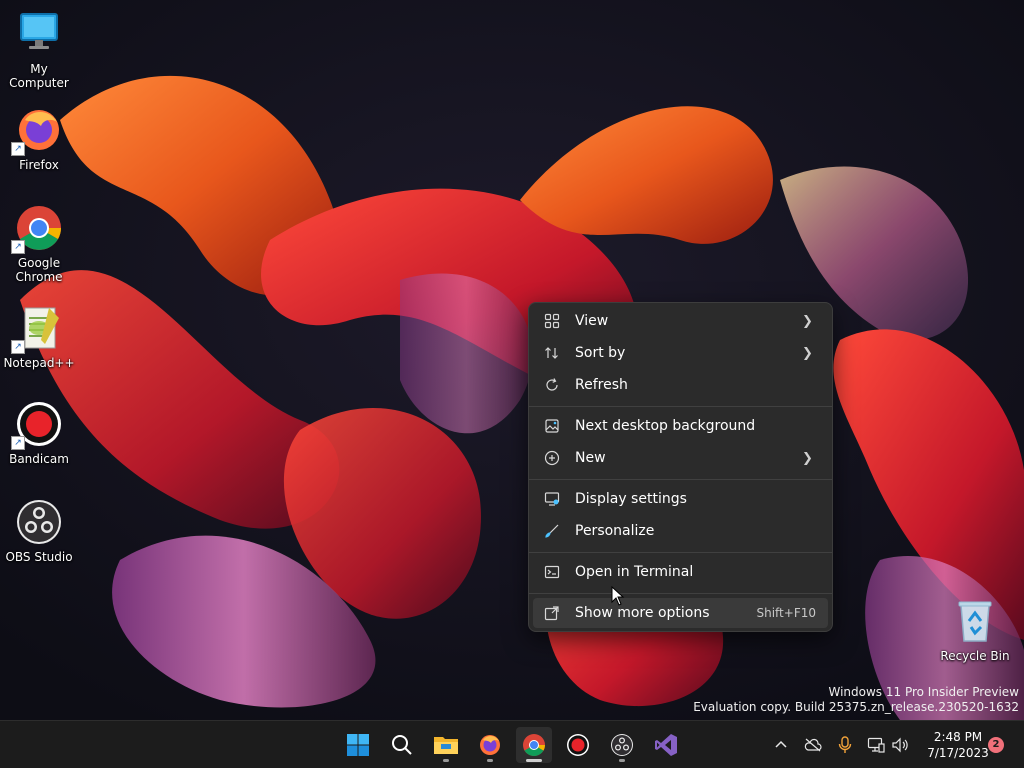  I want to click on file-explorer-button, so click(446, 745).